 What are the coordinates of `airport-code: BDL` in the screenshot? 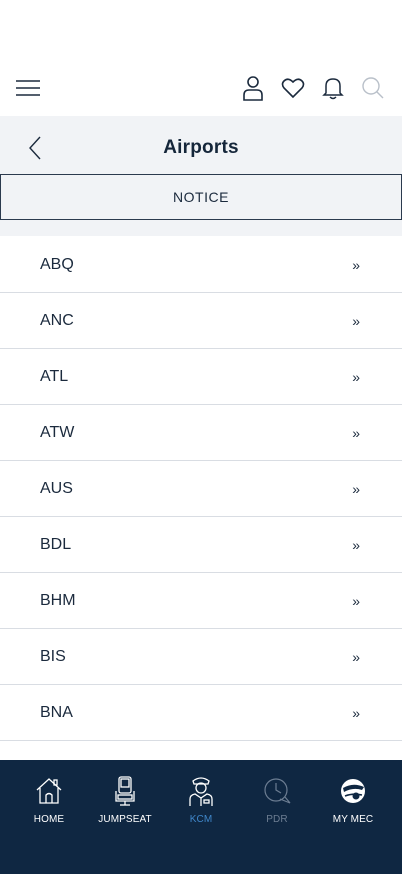 It's located at (56, 544).